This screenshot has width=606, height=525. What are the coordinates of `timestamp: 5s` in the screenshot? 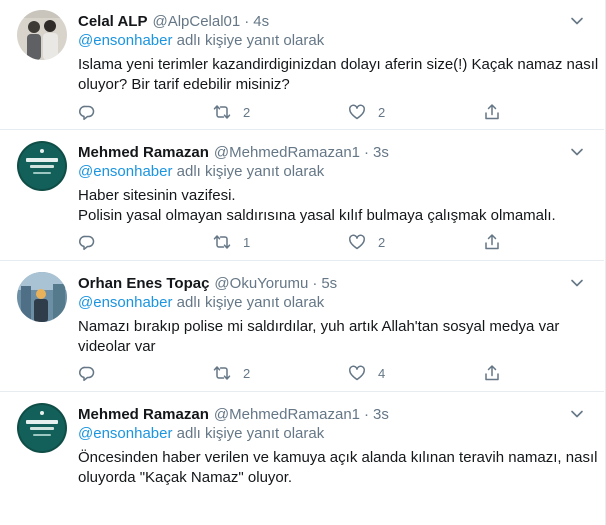 It's located at (329, 283).